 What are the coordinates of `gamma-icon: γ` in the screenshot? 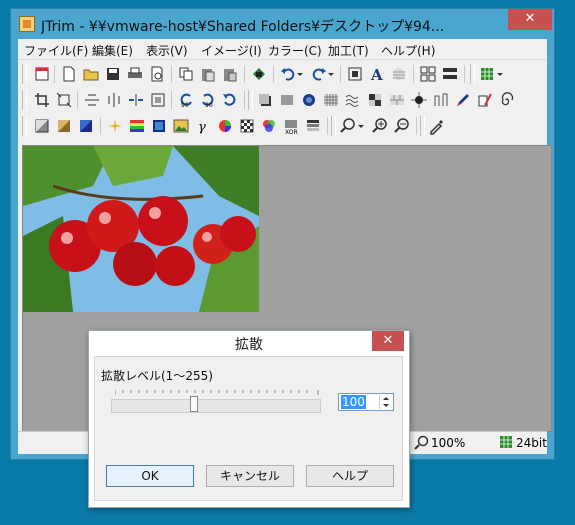 It's located at (203, 126).